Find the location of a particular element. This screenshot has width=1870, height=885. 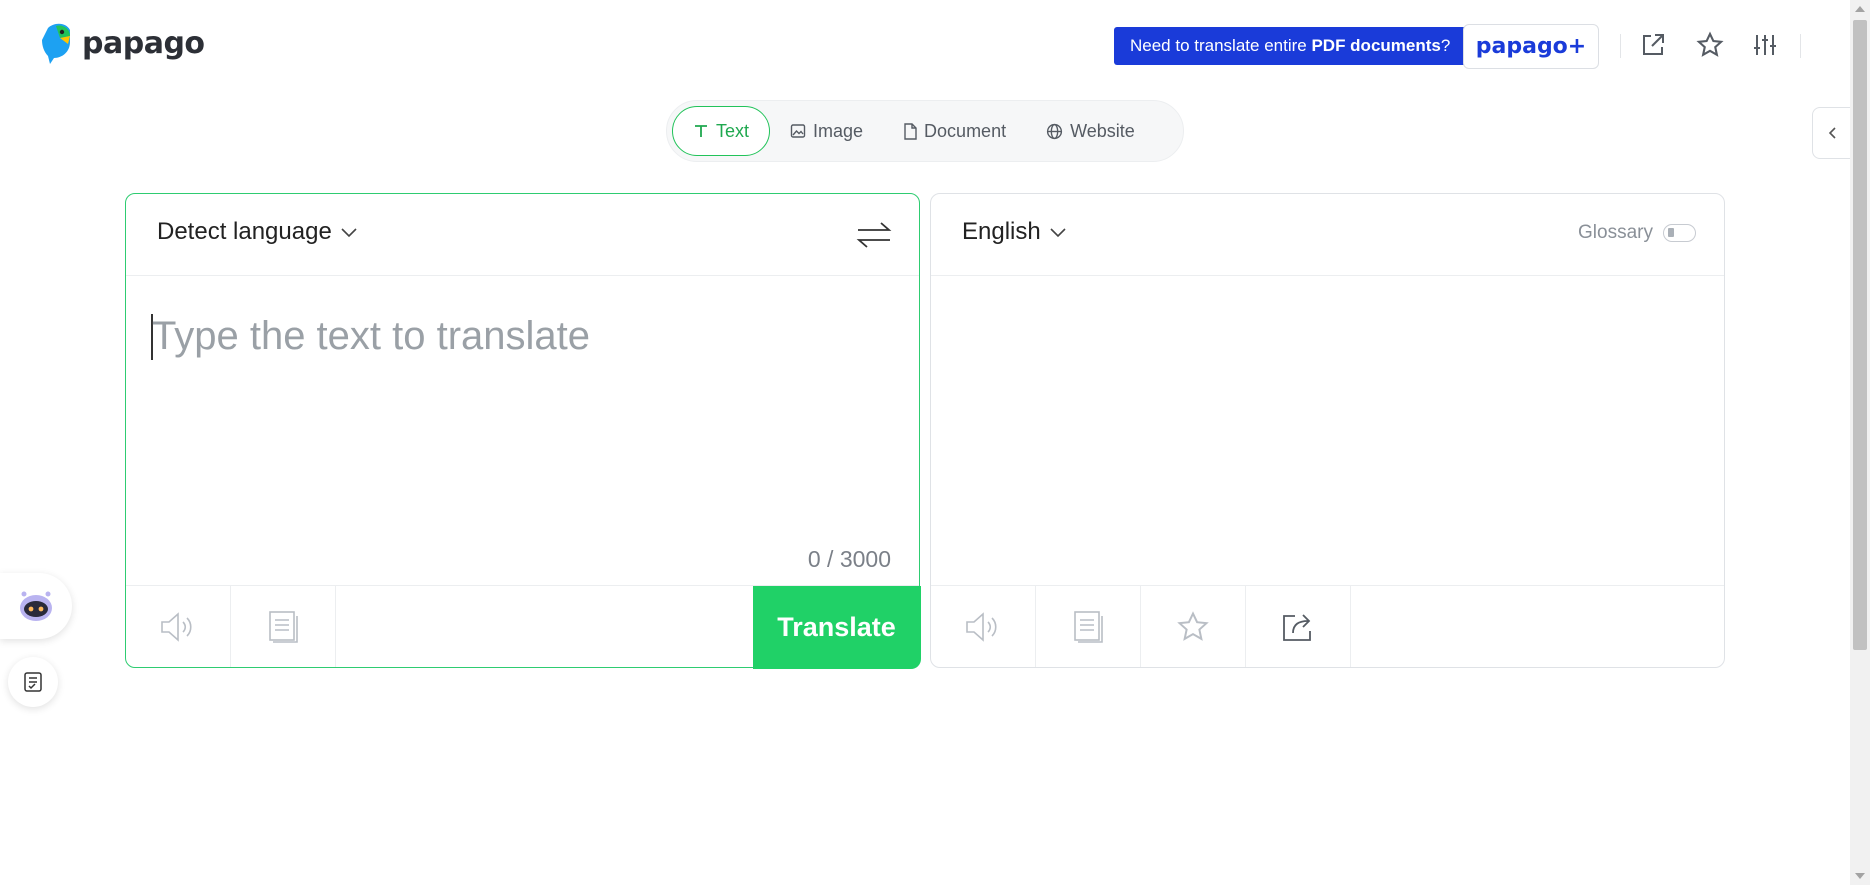

swap-icon is located at coordinates (874, 235).